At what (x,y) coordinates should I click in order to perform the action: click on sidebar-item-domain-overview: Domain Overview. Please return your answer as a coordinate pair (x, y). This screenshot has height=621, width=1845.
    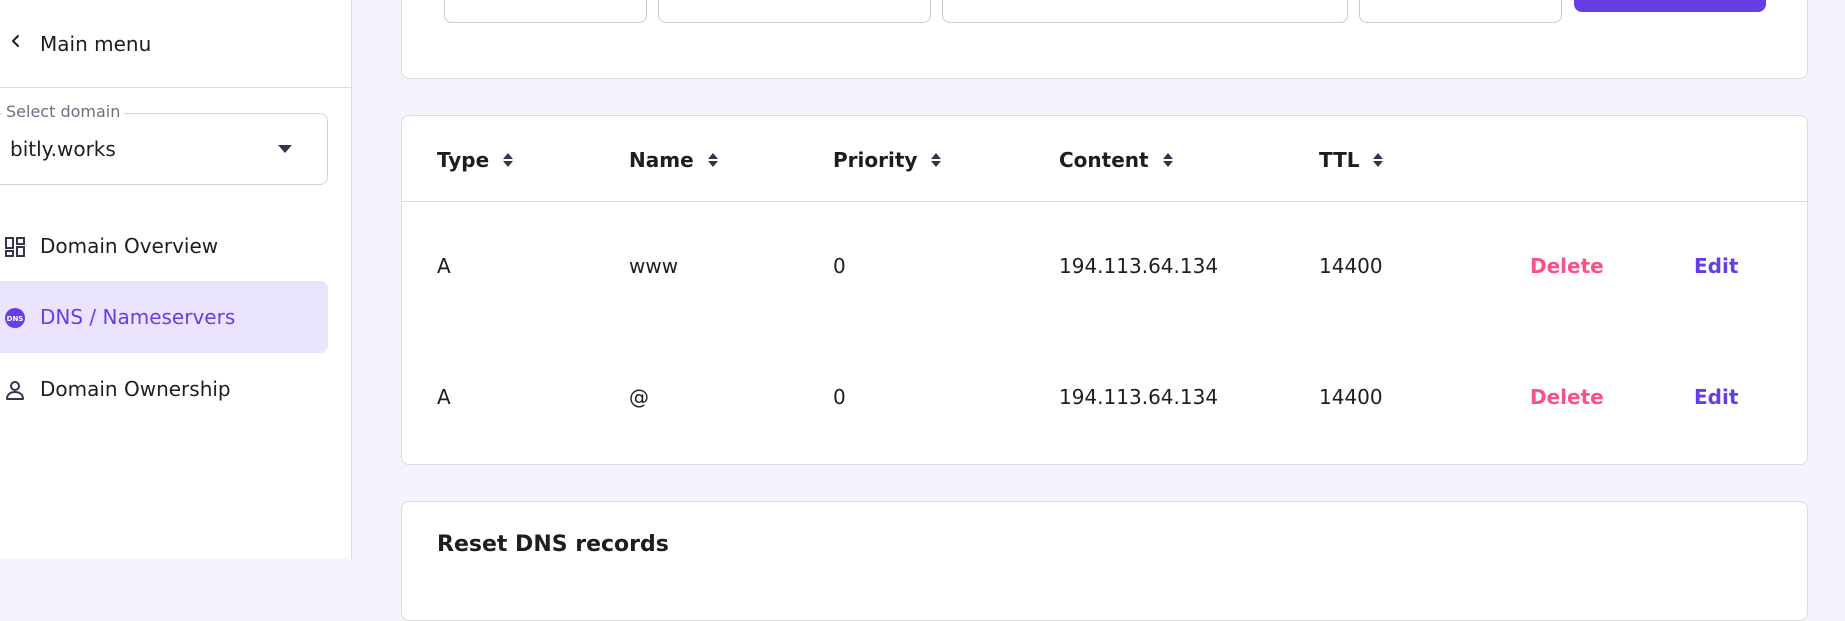
    Looking at the image, I should click on (164, 246).